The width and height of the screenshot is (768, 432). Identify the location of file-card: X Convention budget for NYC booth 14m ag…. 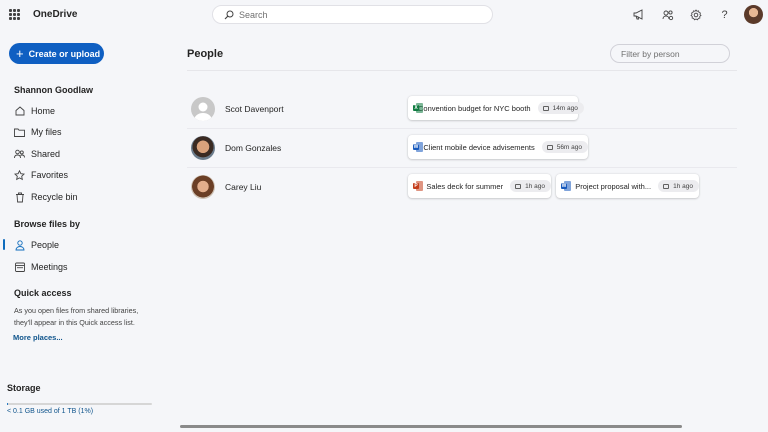
(496, 108).